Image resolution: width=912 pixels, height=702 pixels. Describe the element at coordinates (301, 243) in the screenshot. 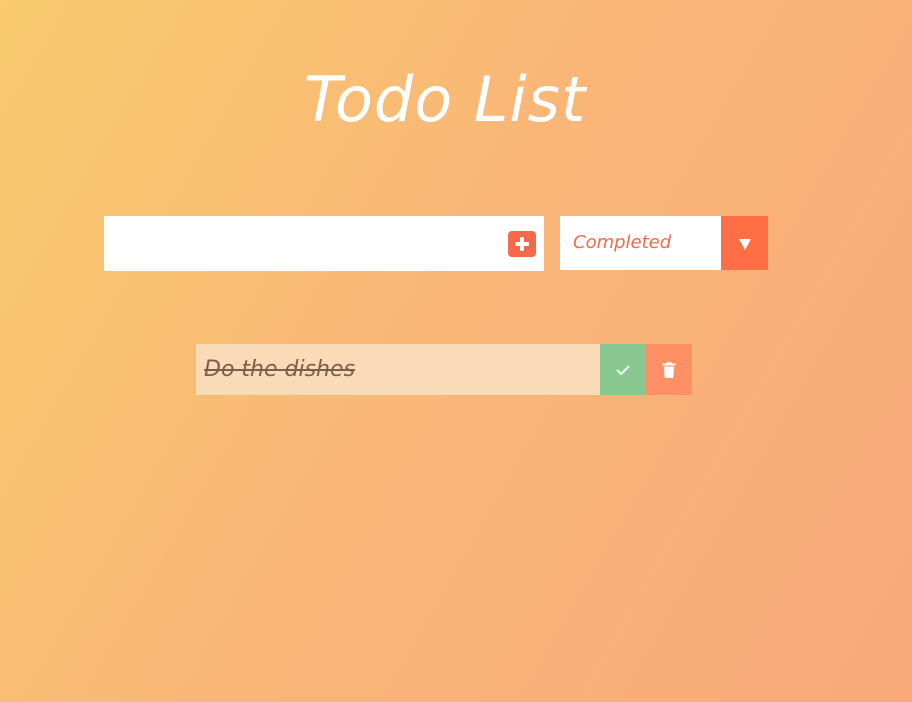

I see `todo-input` at that location.